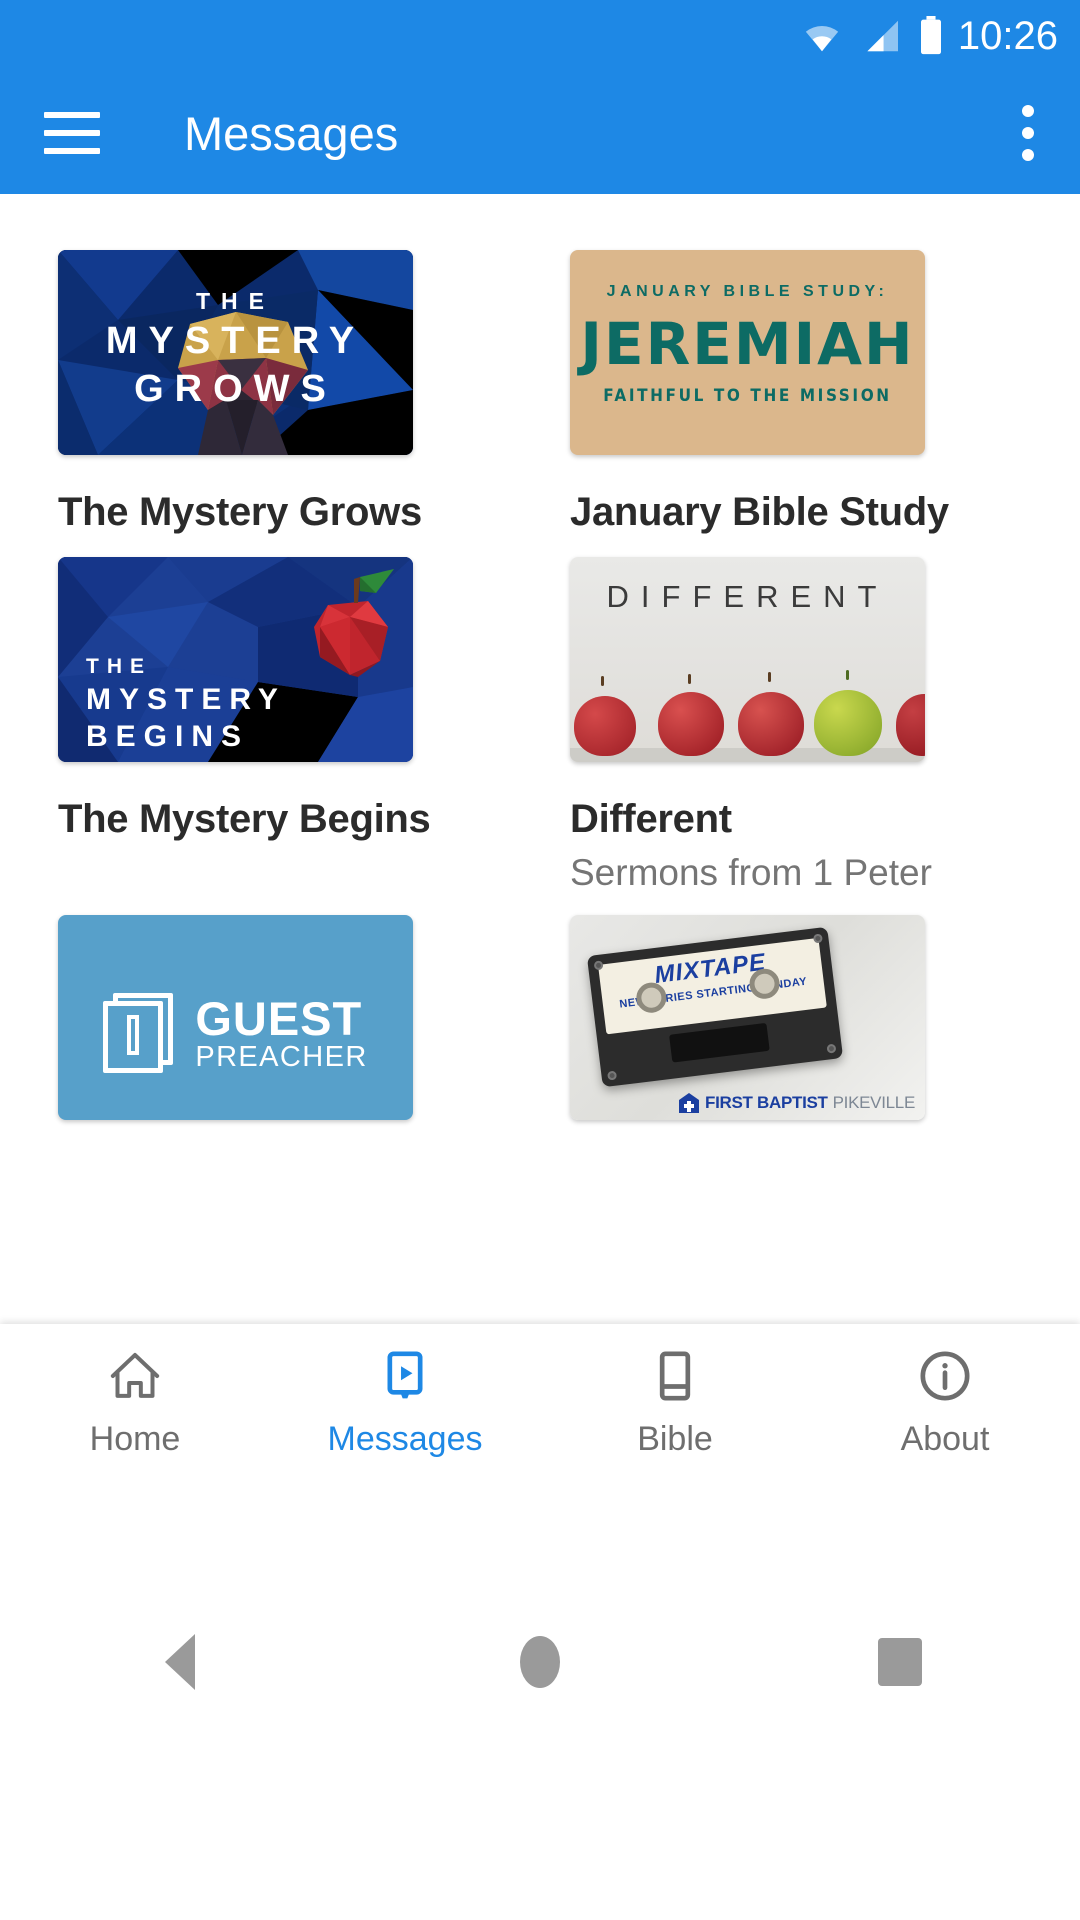 The height and width of the screenshot is (1920, 1080). Describe the element at coordinates (751, 872) in the screenshot. I see `message-subtitle: Sermons from 1 Peter` at that location.